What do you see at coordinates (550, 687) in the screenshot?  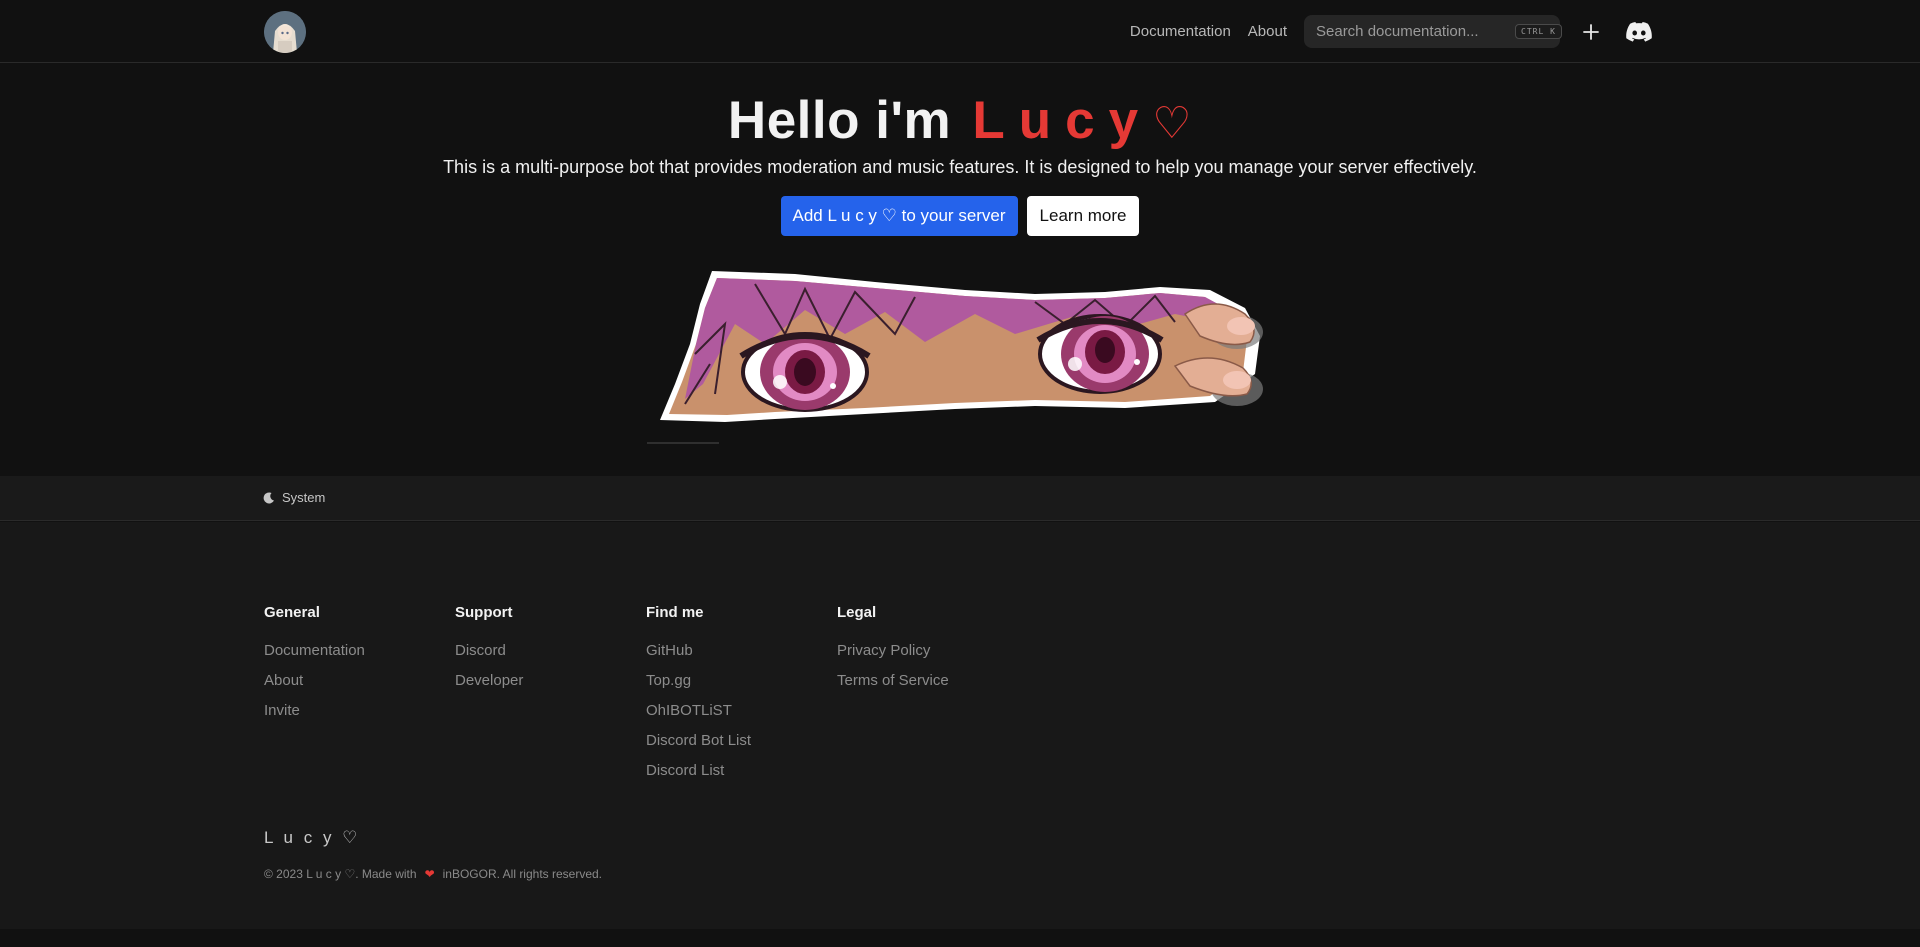 I see `footer-link-developer: Developer` at bounding box center [550, 687].